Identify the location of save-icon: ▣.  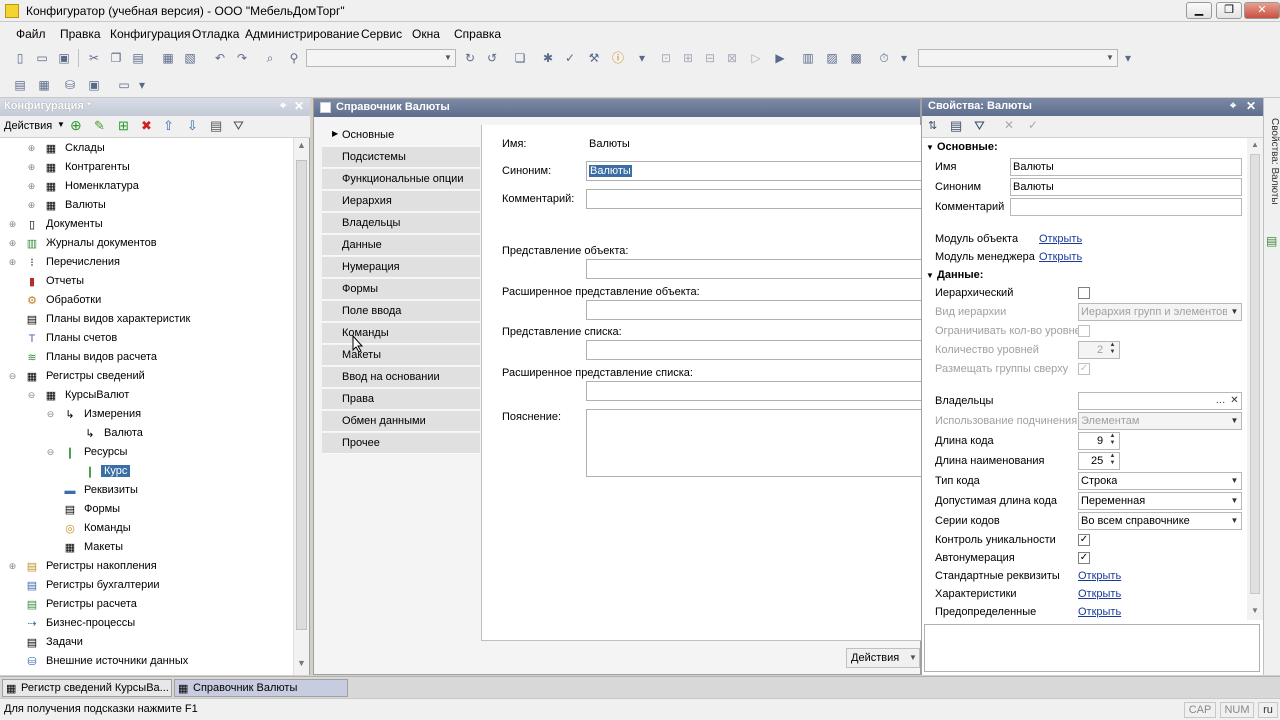
(64, 58).